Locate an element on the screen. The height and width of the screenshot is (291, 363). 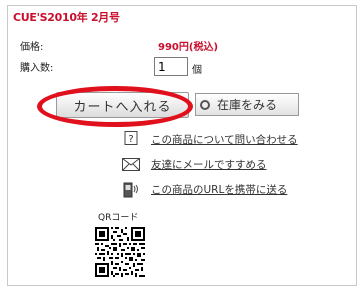
link-row-inquiry: ? この商品について問い合わせる is located at coordinates (210, 139).